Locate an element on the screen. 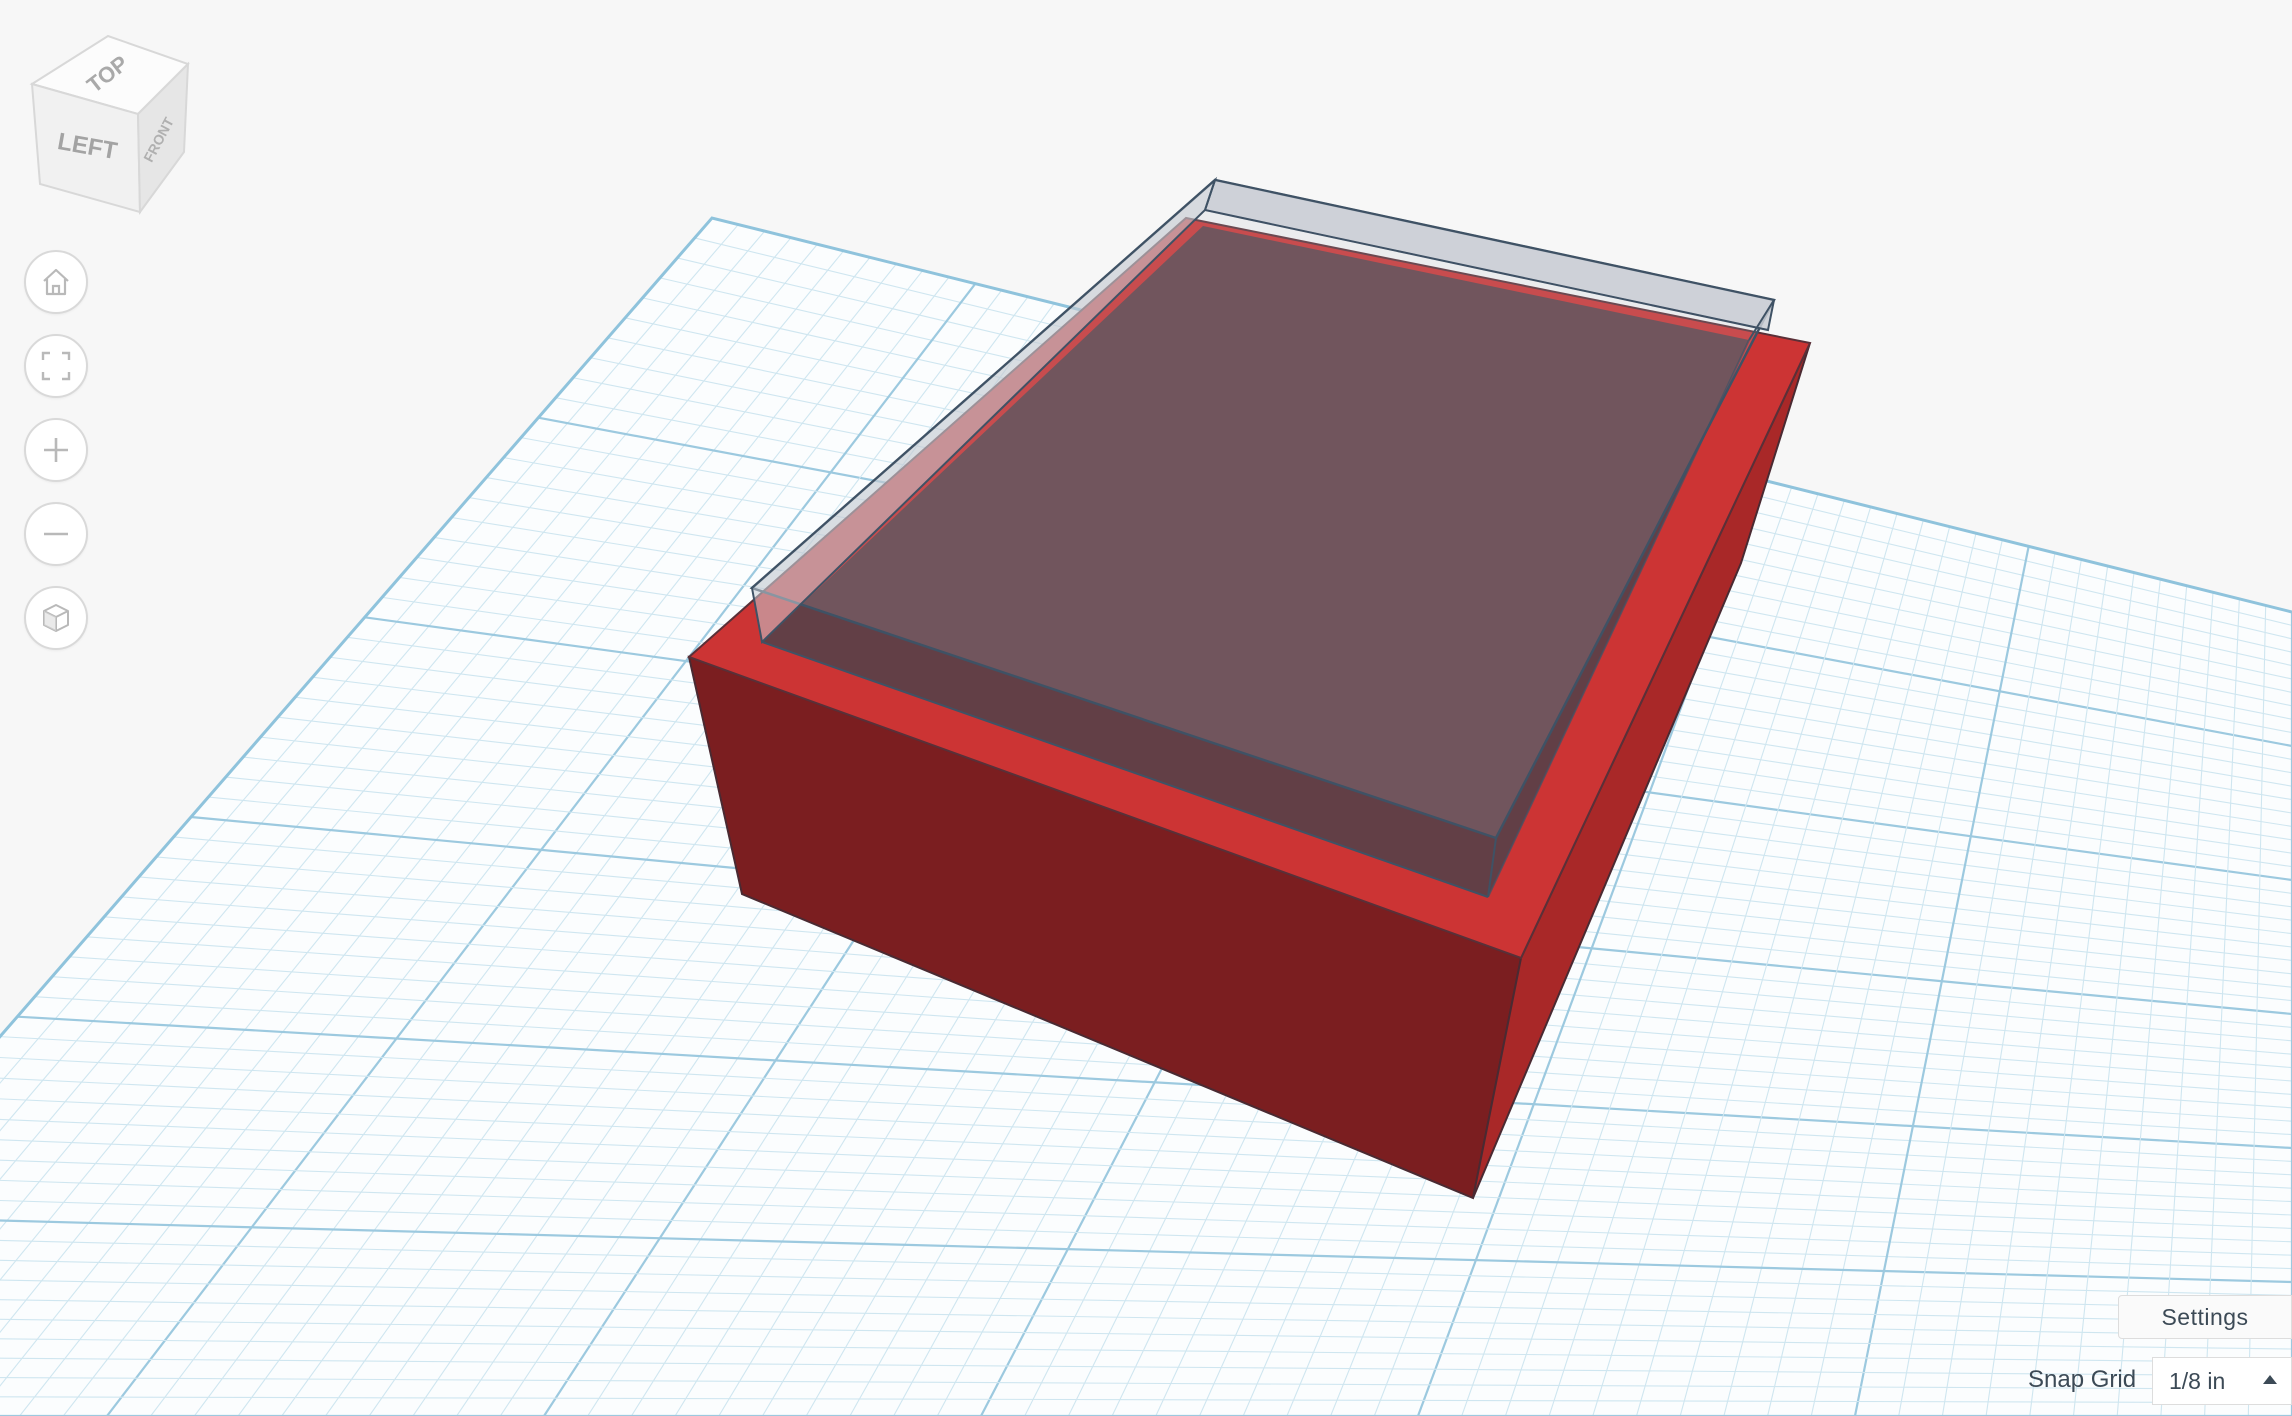  settings-button: Settings is located at coordinates (2205, 1317).